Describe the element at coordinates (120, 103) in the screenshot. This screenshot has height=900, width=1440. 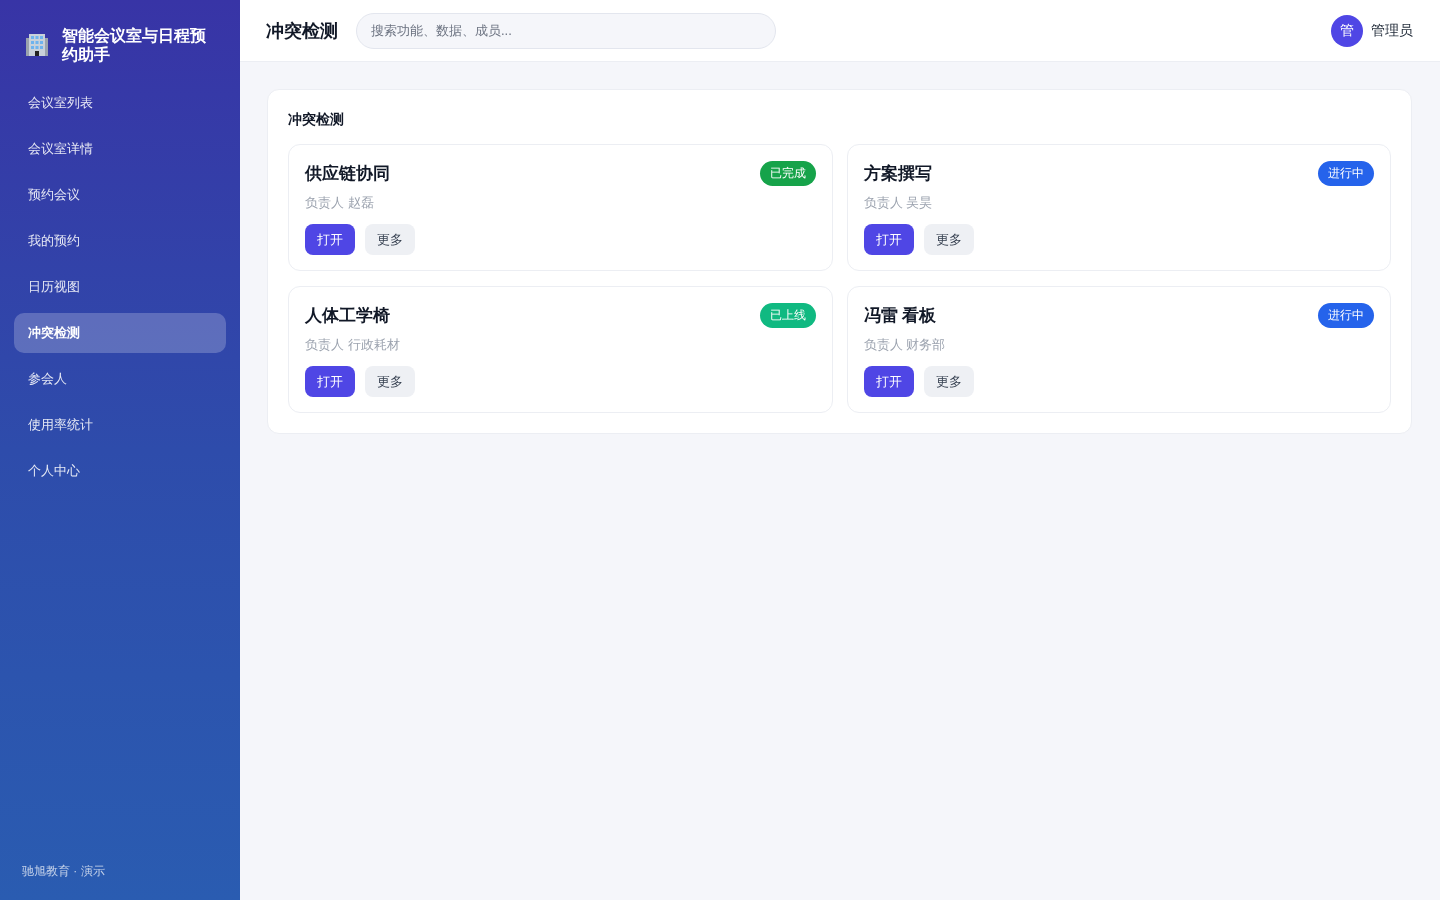
I see `sidebar-item: 会议室列表` at that location.